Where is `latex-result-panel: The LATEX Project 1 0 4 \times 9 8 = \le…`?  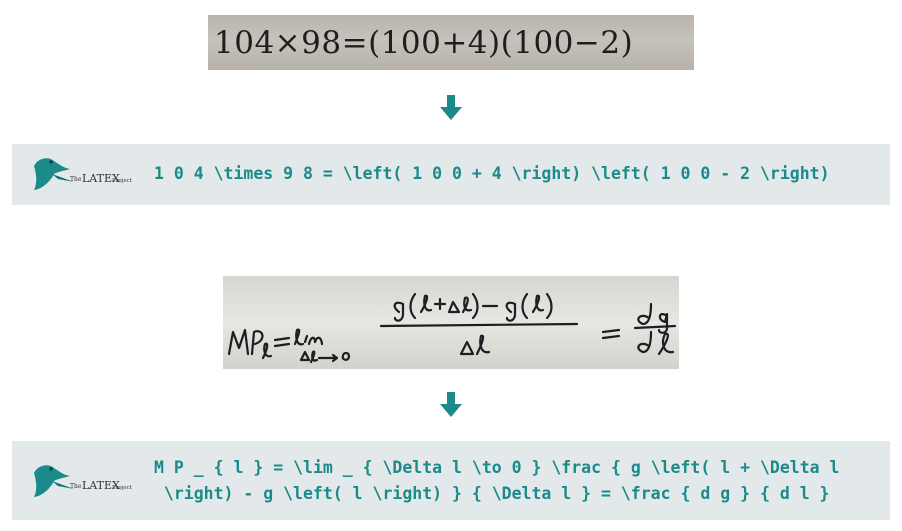 latex-result-panel: The LATEX Project 1 0 4 \times 9 8 = \le… is located at coordinates (451, 174).